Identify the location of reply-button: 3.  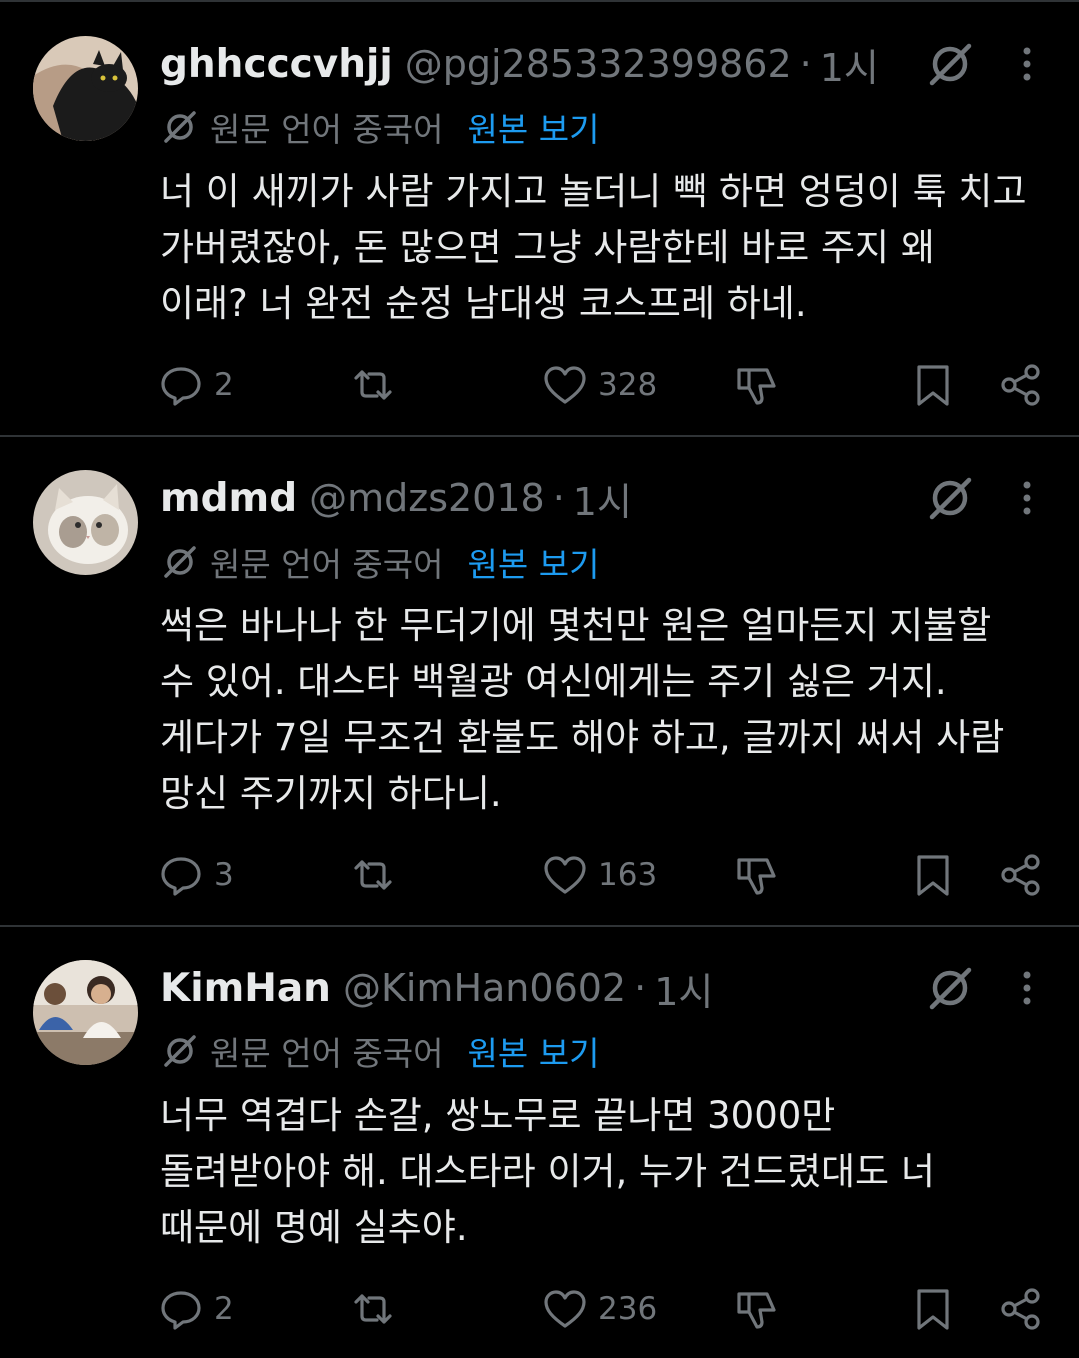
(196, 875).